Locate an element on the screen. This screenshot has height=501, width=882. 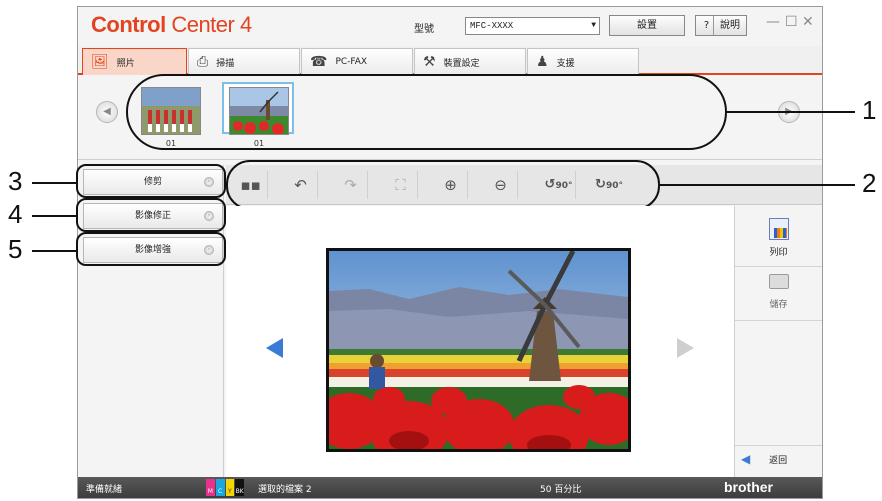
next-image-icon is located at coordinates (685, 348).